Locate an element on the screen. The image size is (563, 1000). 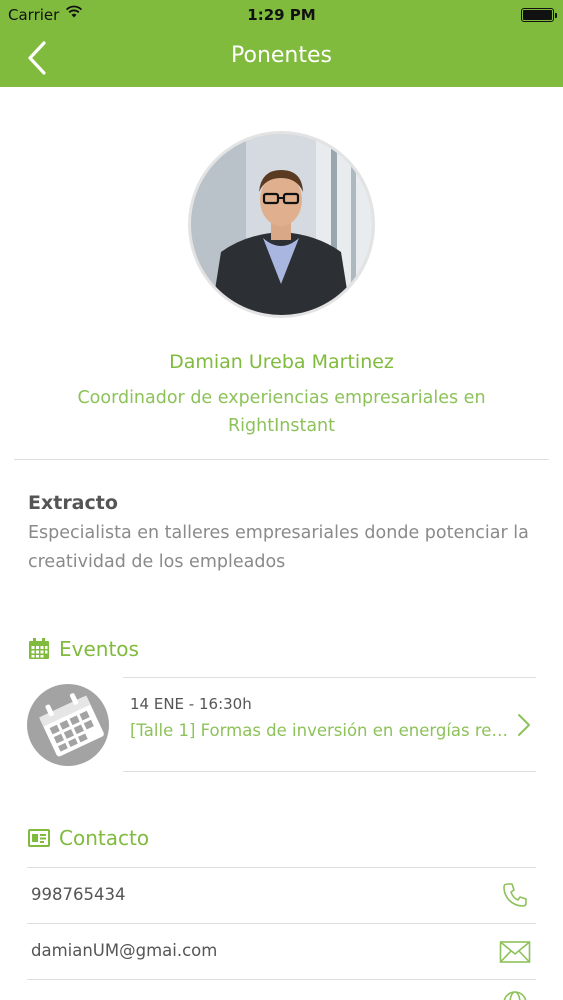
events-heading: Eventos is located at coordinates (83, 649).